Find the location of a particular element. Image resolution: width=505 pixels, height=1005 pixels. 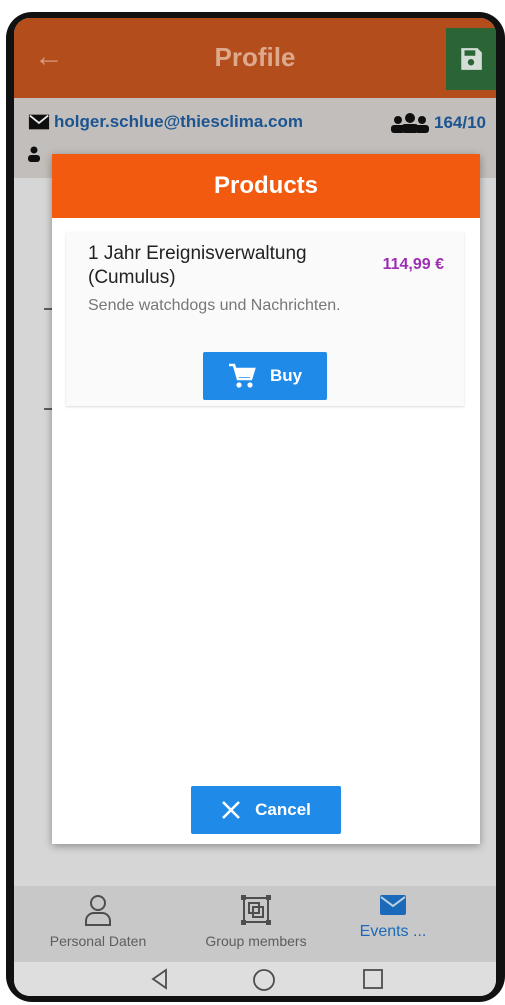

product-price: 114,99 € is located at coordinates (413, 264).